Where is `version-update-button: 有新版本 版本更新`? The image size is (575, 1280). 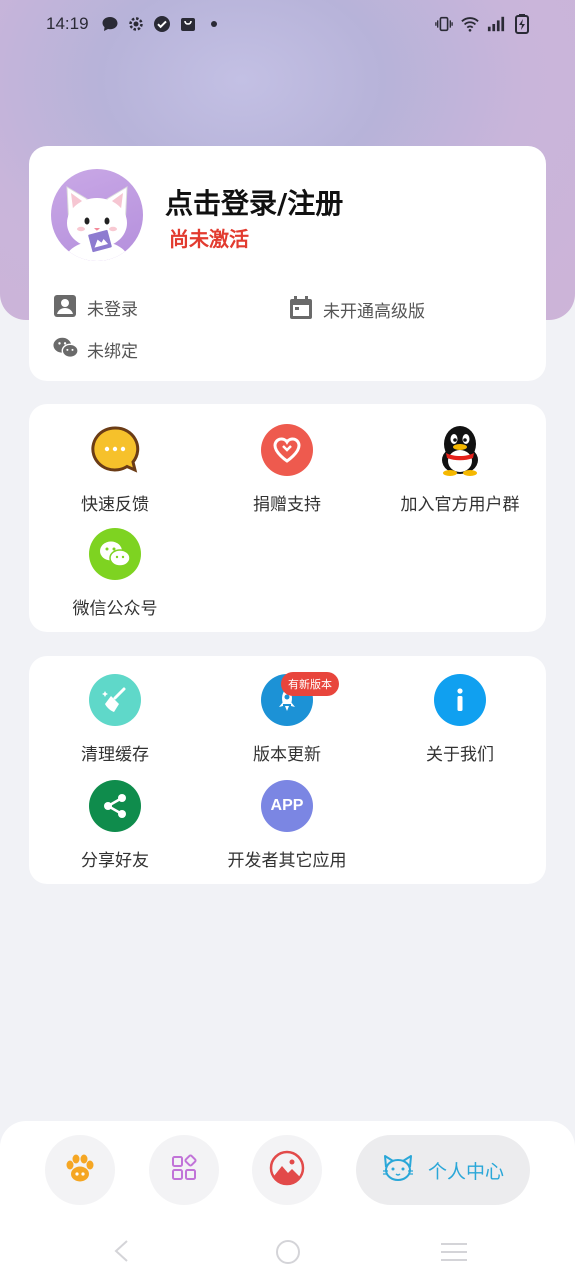 version-update-button: 有新版本 版本更新 is located at coordinates (287, 718).